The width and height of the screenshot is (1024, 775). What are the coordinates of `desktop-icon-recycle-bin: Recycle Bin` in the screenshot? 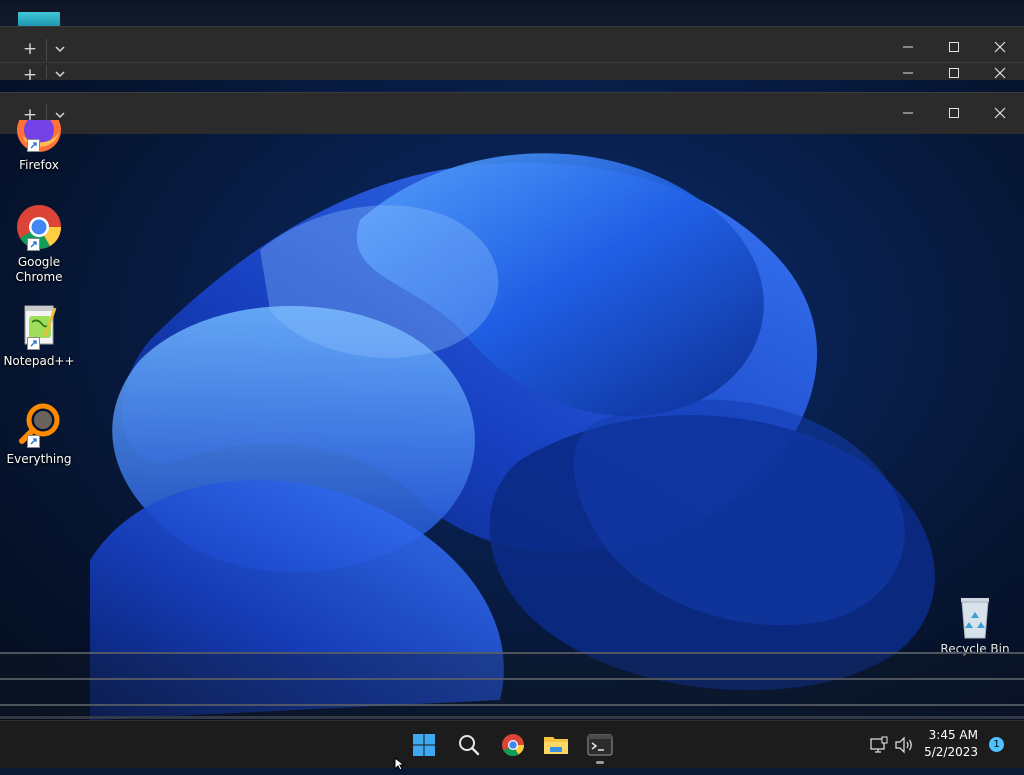 It's located at (975, 626).